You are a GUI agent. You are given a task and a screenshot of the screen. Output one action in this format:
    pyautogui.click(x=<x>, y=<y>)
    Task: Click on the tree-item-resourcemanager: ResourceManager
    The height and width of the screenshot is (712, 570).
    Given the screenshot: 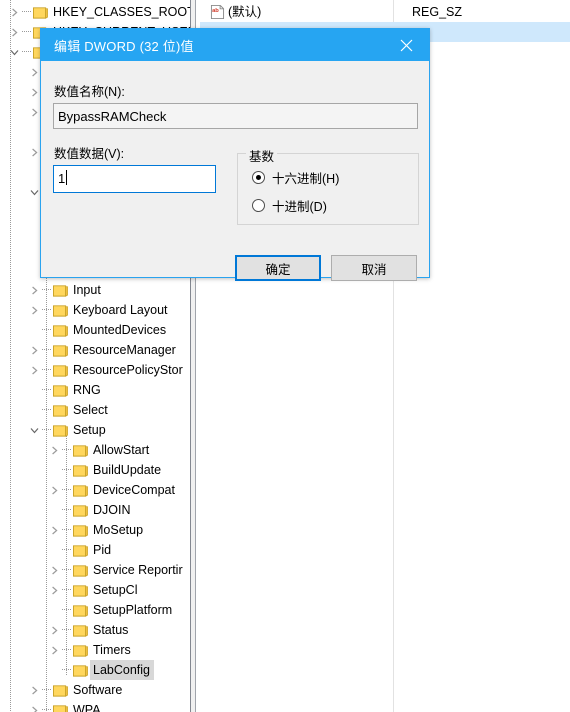 What is the action you would take?
    pyautogui.click(x=95, y=350)
    